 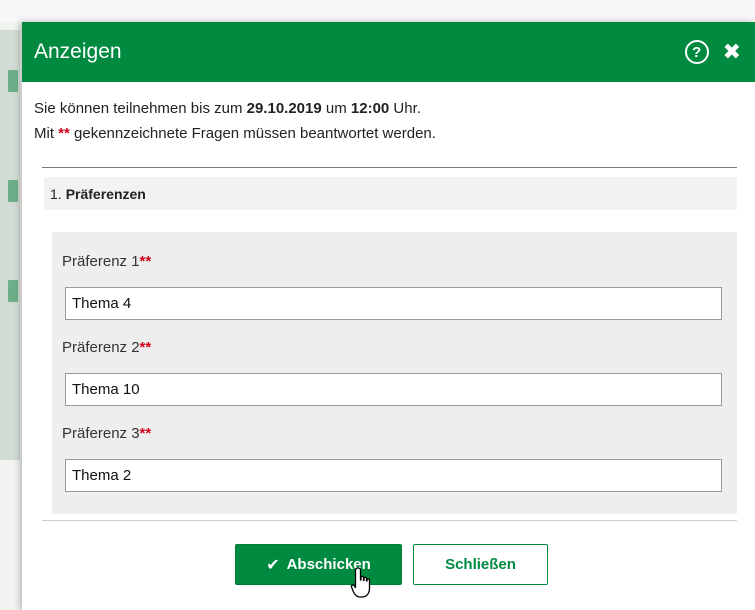 What do you see at coordinates (370, 108) in the screenshot?
I see `deadline-time: 12:00` at bounding box center [370, 108].